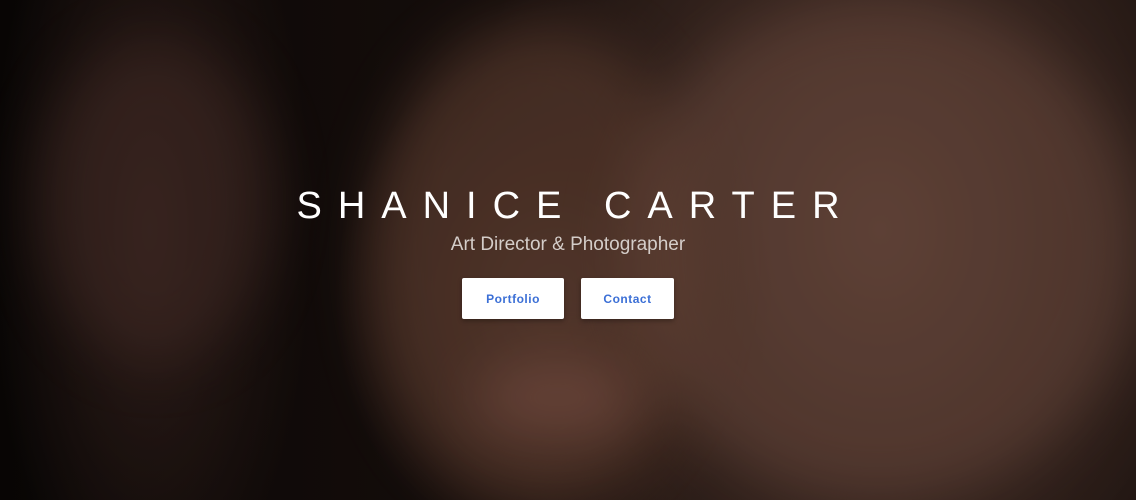 This screenshot has width=1136, height=500. I want to click on portfolio-button: Portfolio, so click(513, 298).